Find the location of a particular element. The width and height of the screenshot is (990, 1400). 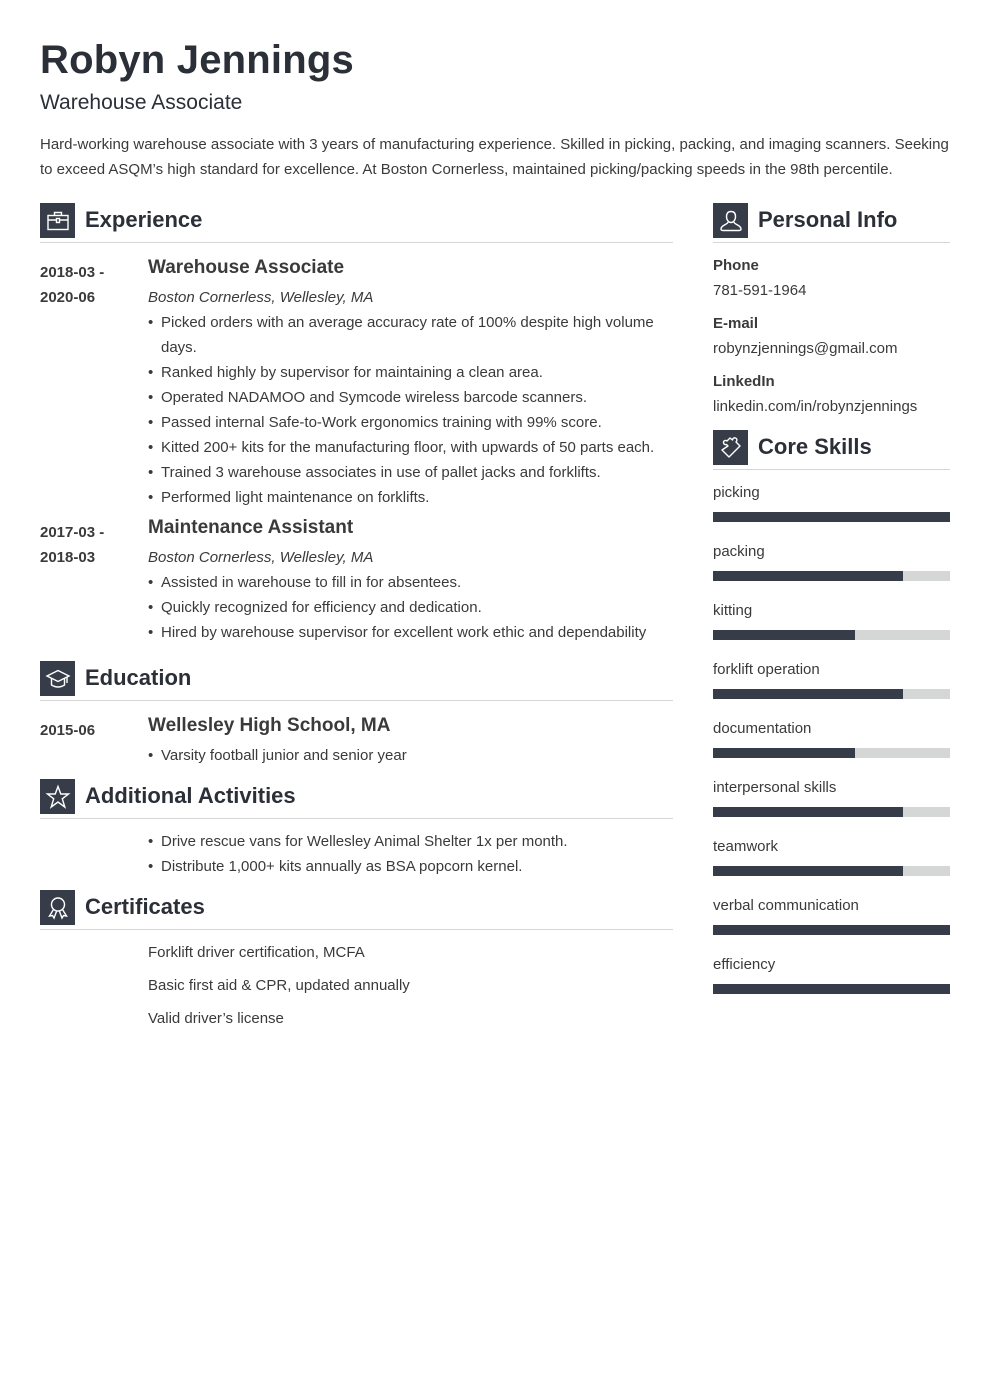

skill-name: verbal communication is located at coordinates (786, 905).